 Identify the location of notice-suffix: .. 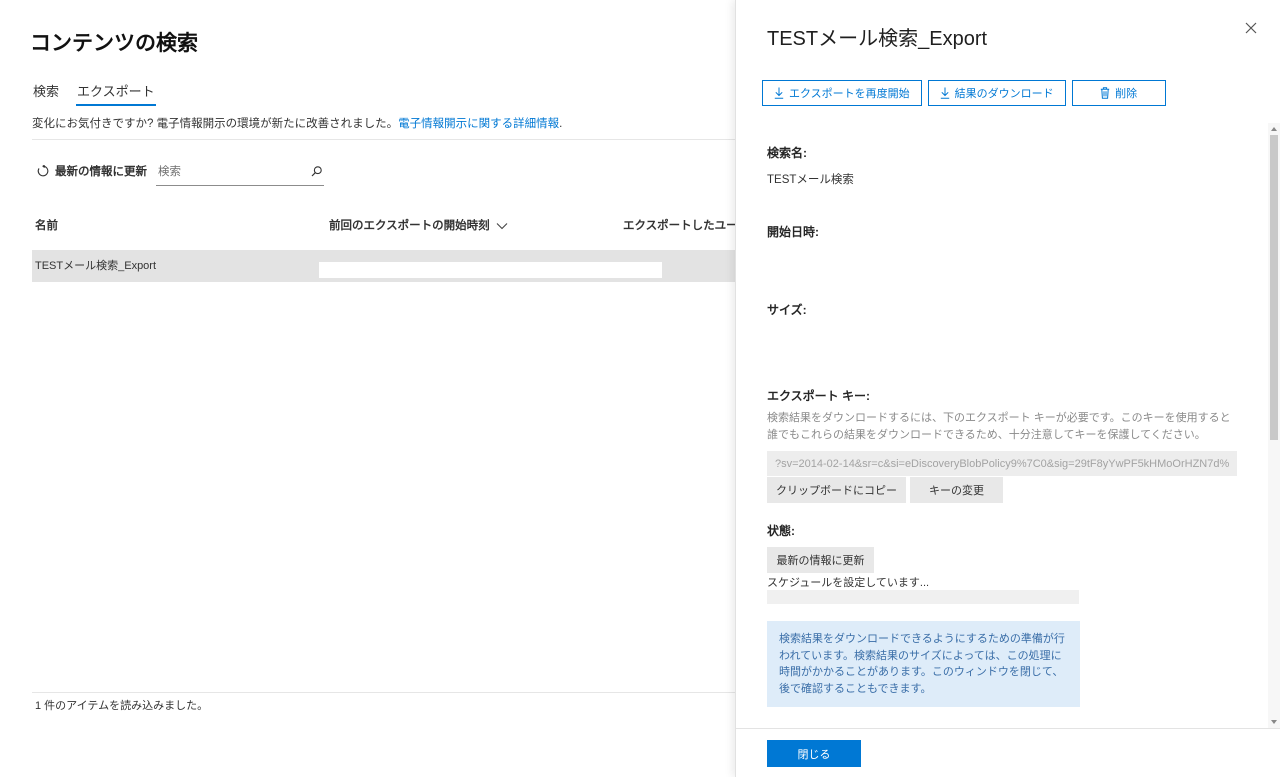
(561, 124).